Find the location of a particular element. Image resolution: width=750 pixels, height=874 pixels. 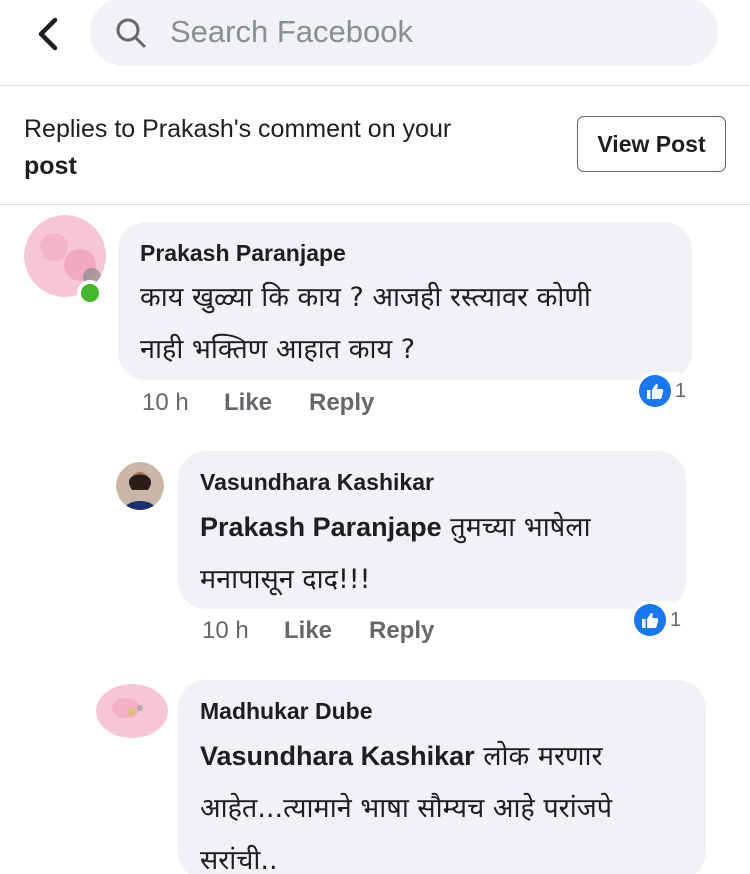

comment-text-line: लोक मरणार is located at coordinates (543, 756).